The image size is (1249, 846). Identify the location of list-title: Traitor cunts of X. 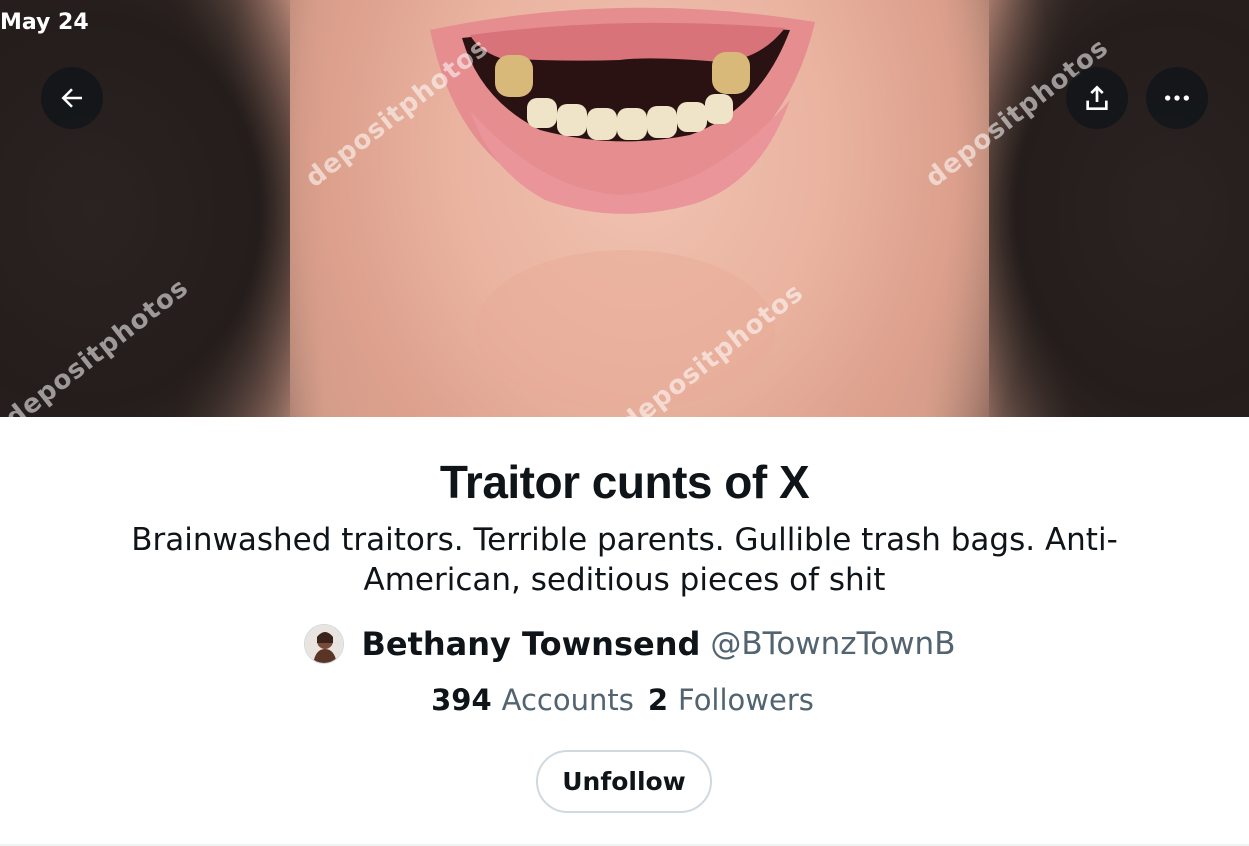
(624, 482).